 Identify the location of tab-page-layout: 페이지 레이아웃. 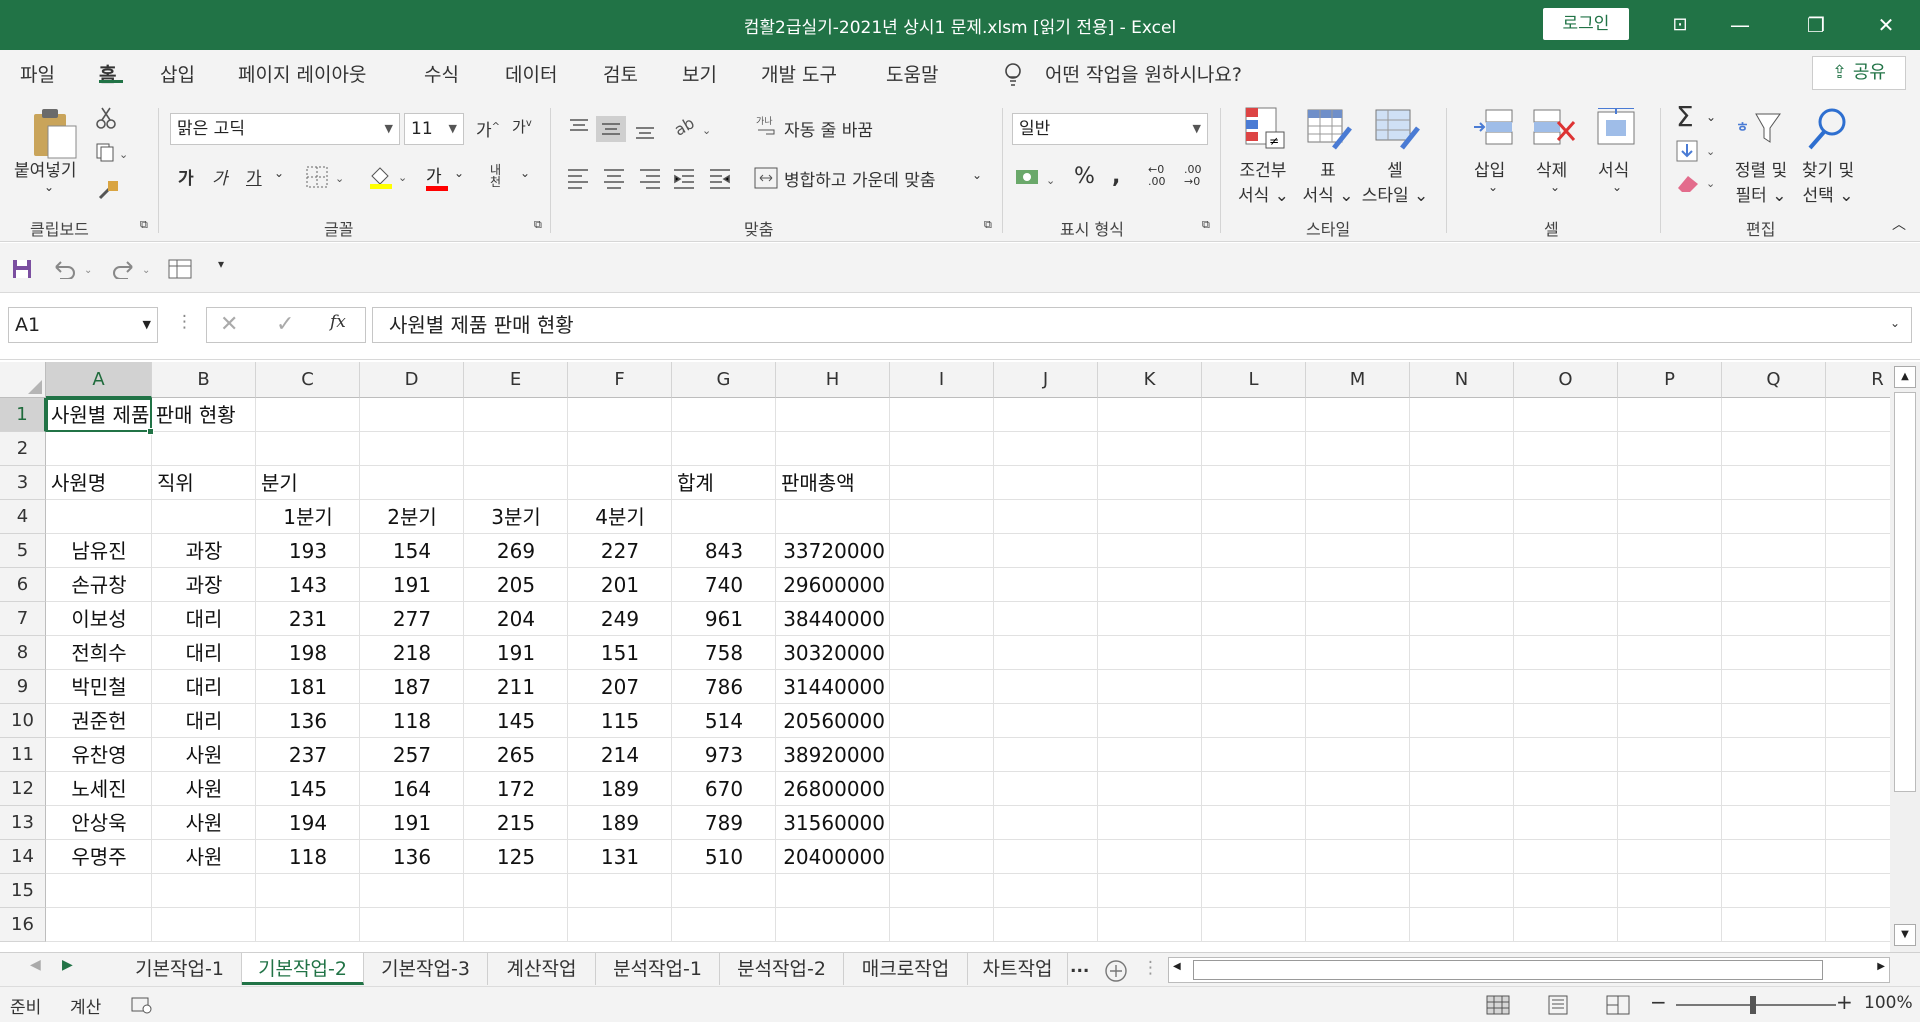
(302, 73).